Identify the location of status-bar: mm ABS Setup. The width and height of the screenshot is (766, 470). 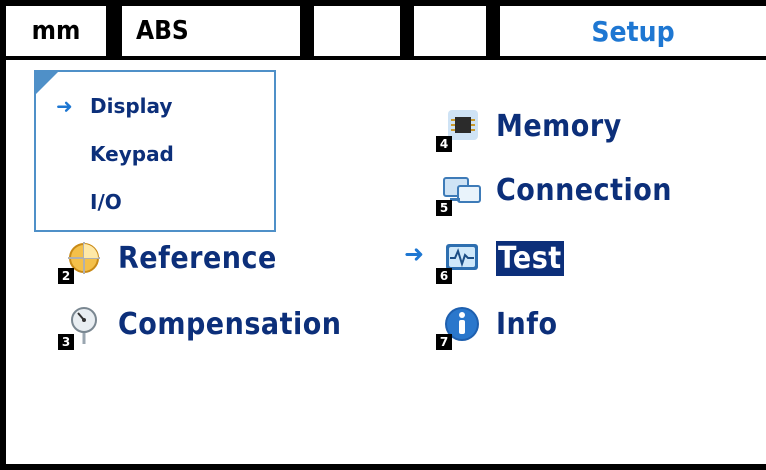
(383, 30).